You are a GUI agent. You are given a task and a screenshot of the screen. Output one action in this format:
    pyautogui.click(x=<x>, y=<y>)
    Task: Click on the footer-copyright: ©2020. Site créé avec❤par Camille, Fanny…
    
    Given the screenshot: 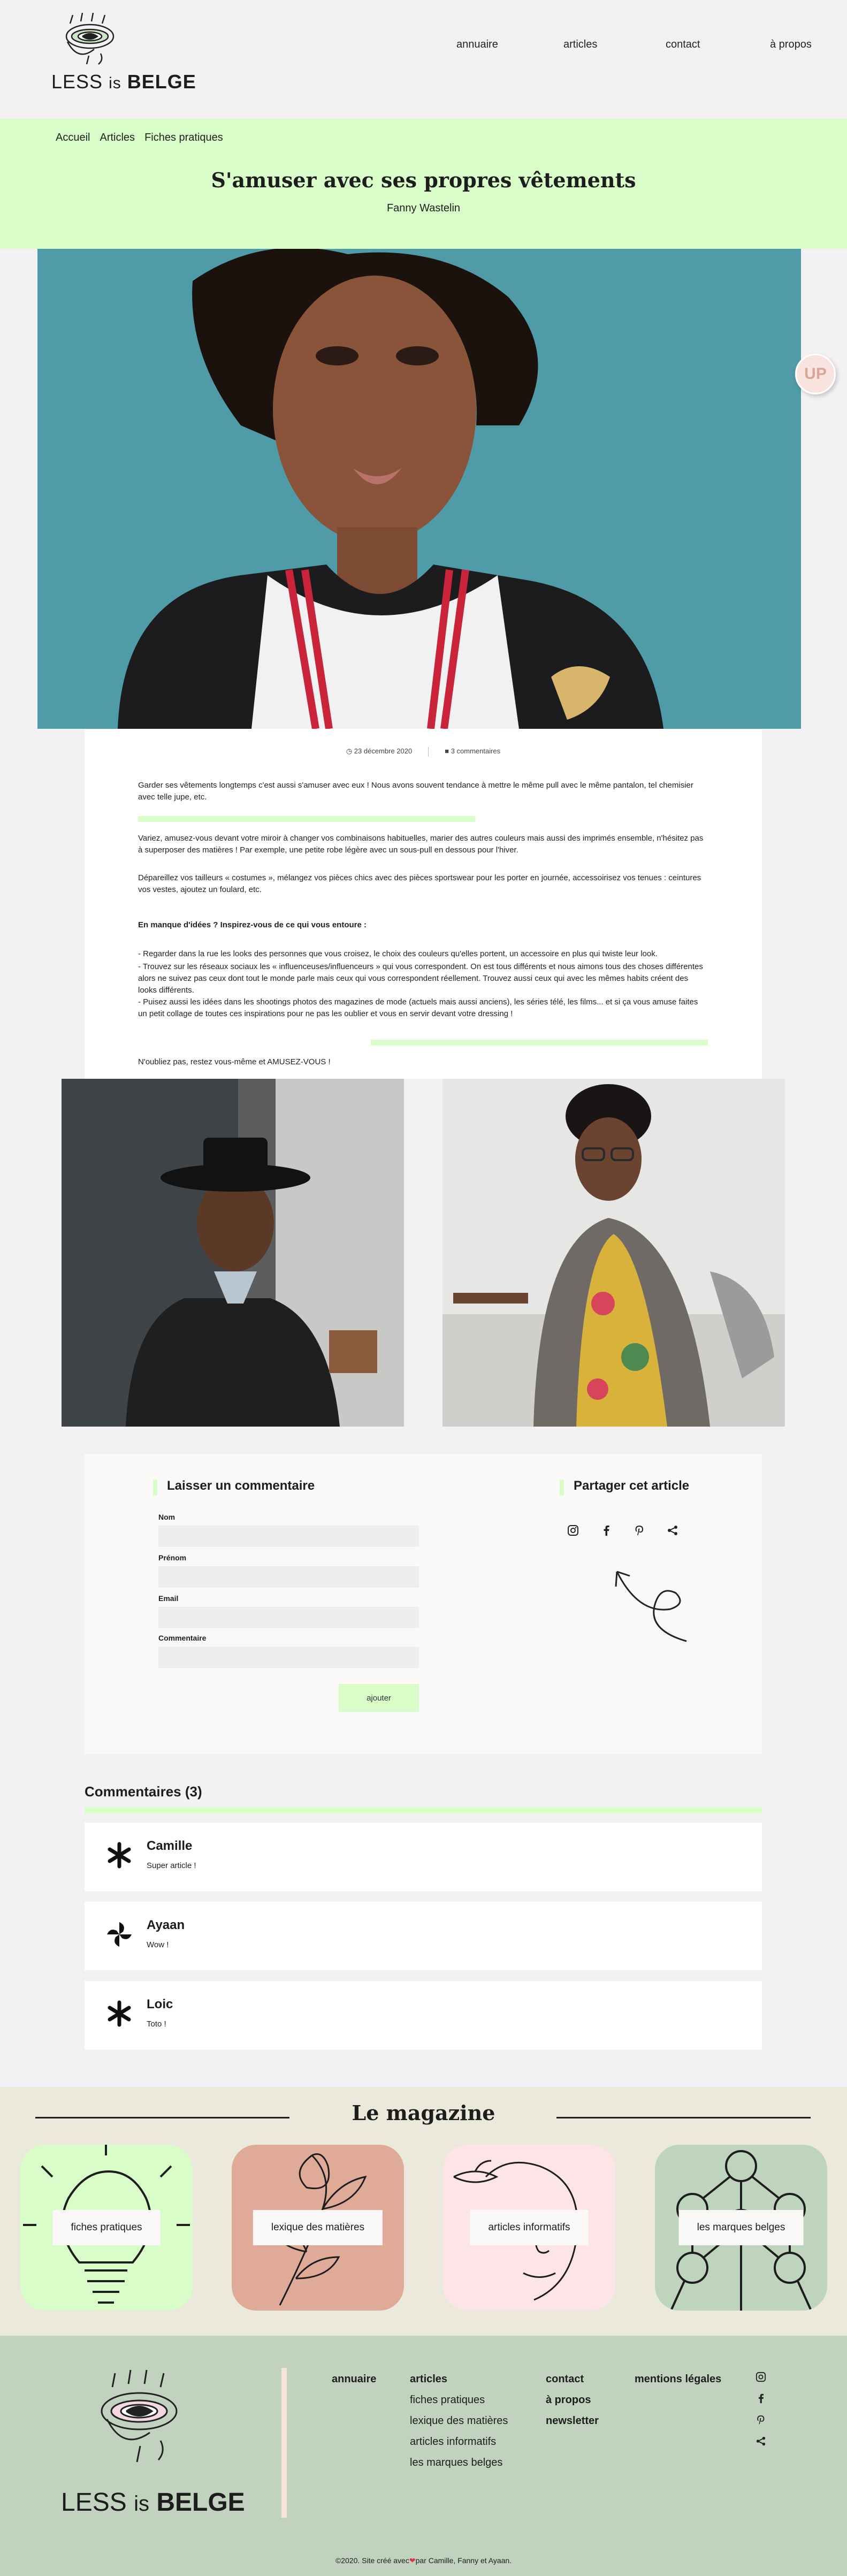 What is the action you would take?
    pyautogui.click(x=423, y=2560)
    